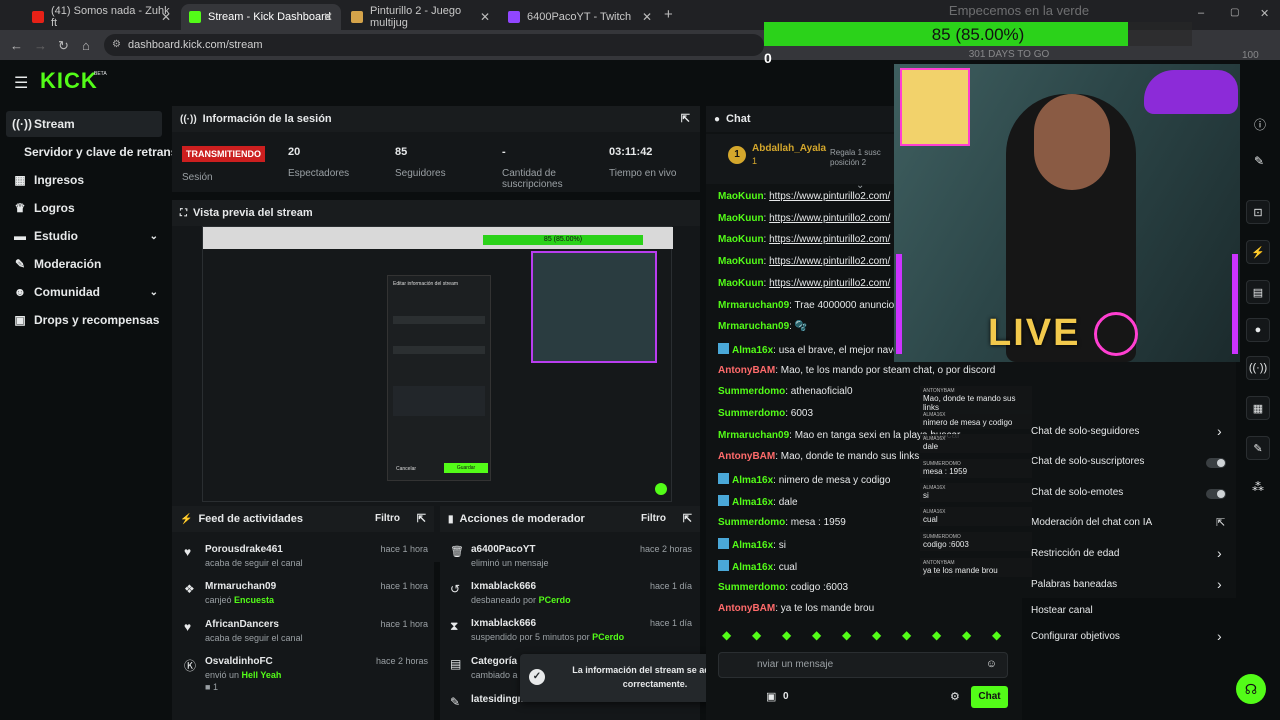  I want to click on forward-icon: →, so click(40, 45).